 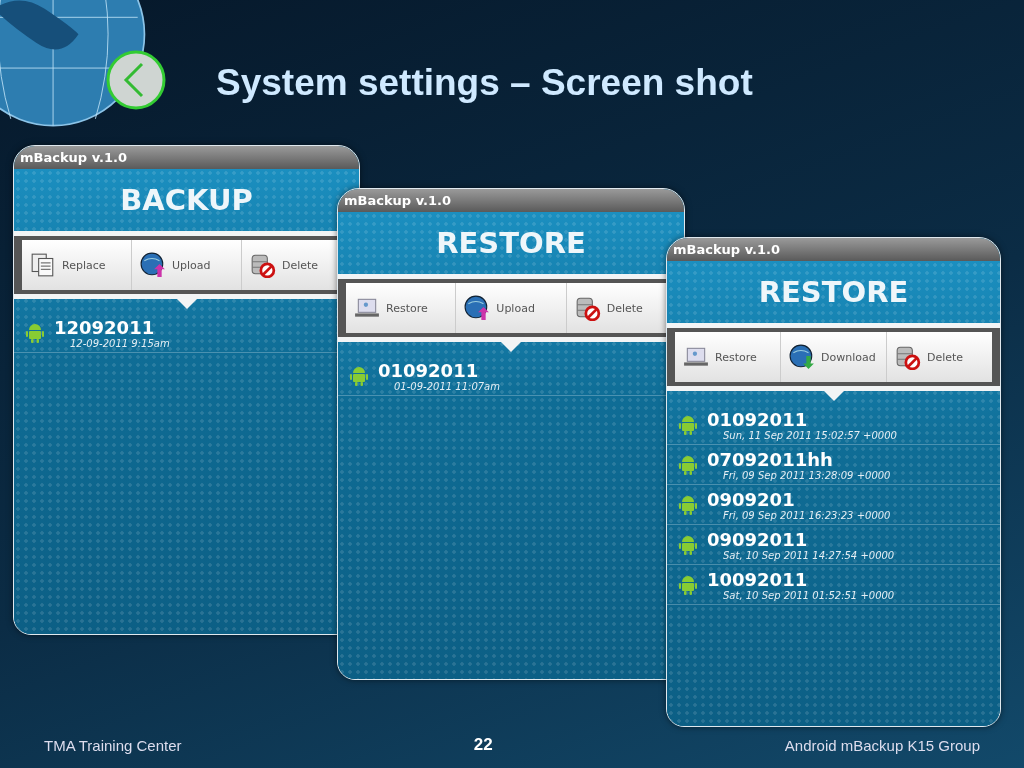 What do you see at coordinates (77, 265) in the screenshot?
I see `action-button: Replace` at bounding box center [77, 265].